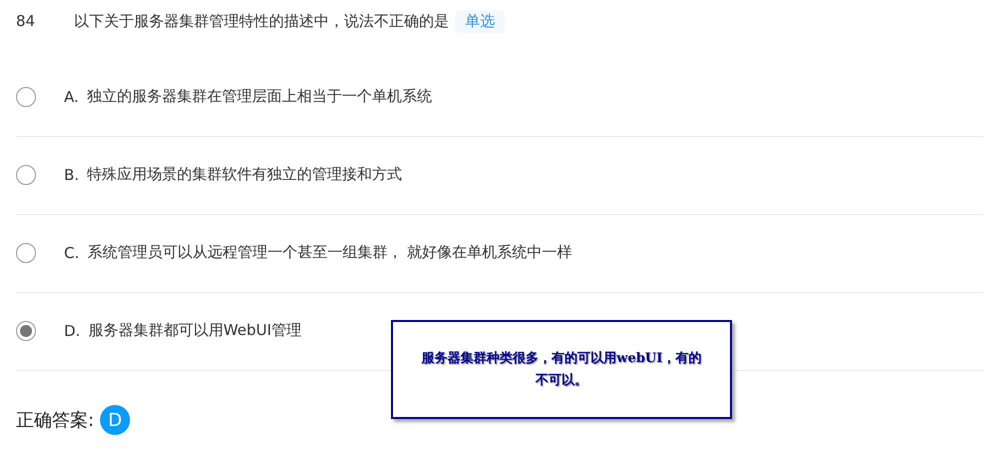  I want to click on option-letter: D., so click(72, 331).